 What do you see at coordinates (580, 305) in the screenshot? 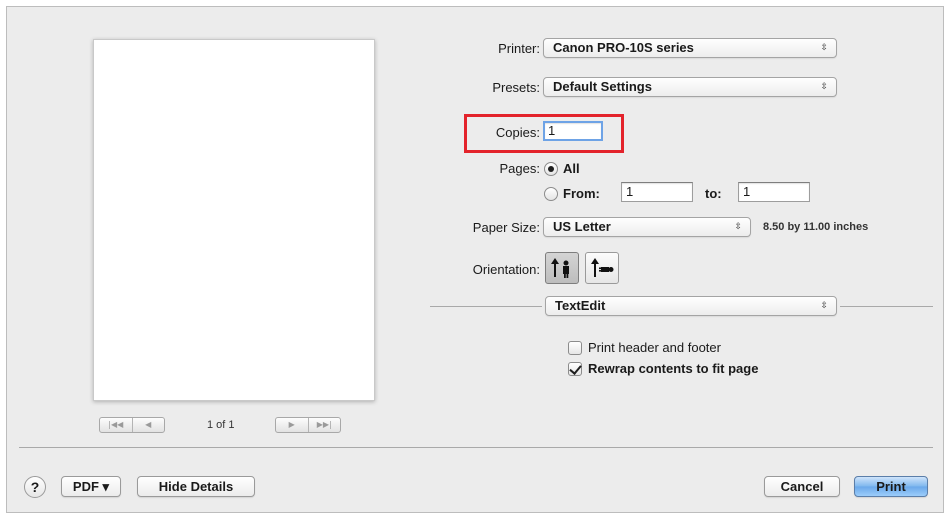
I see `section-value: TextEdit` at bounding box center [580, 305].